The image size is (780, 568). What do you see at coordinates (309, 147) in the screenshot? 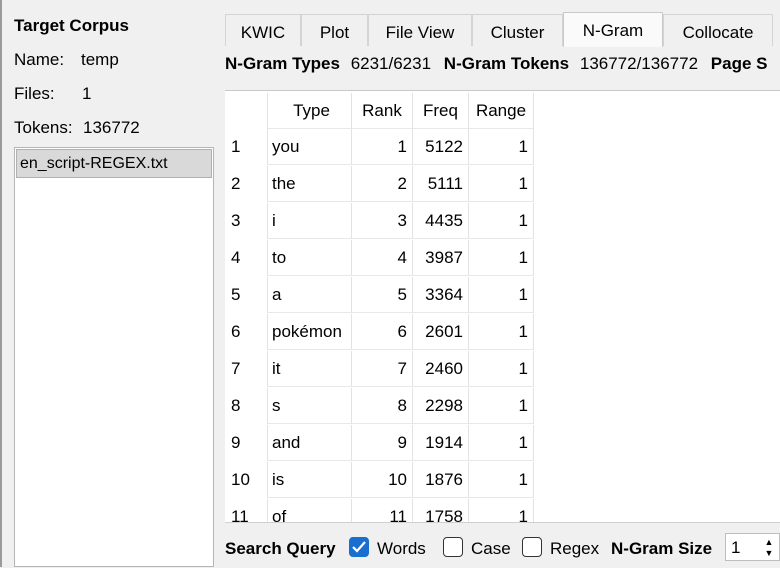
I see `cell-type: you` at bounding box center [309, 147].